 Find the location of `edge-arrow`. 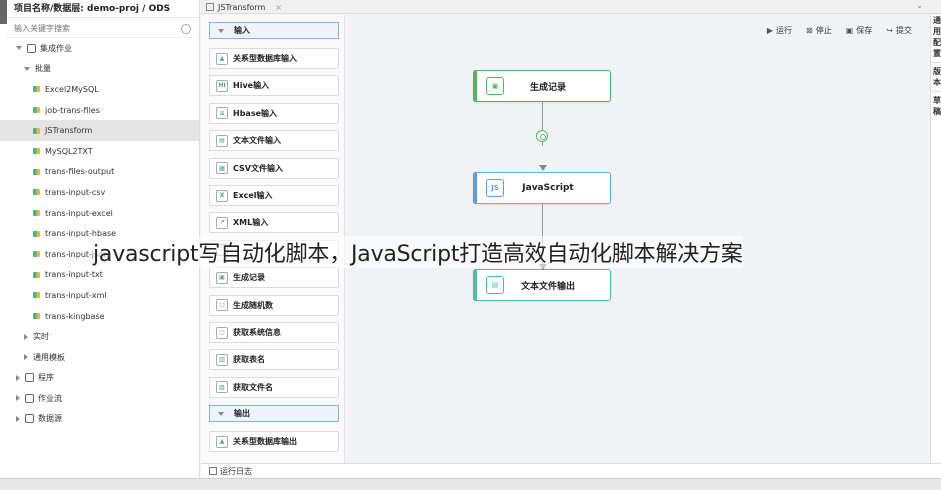

edge-arrow is located at coordinates (543, 168).